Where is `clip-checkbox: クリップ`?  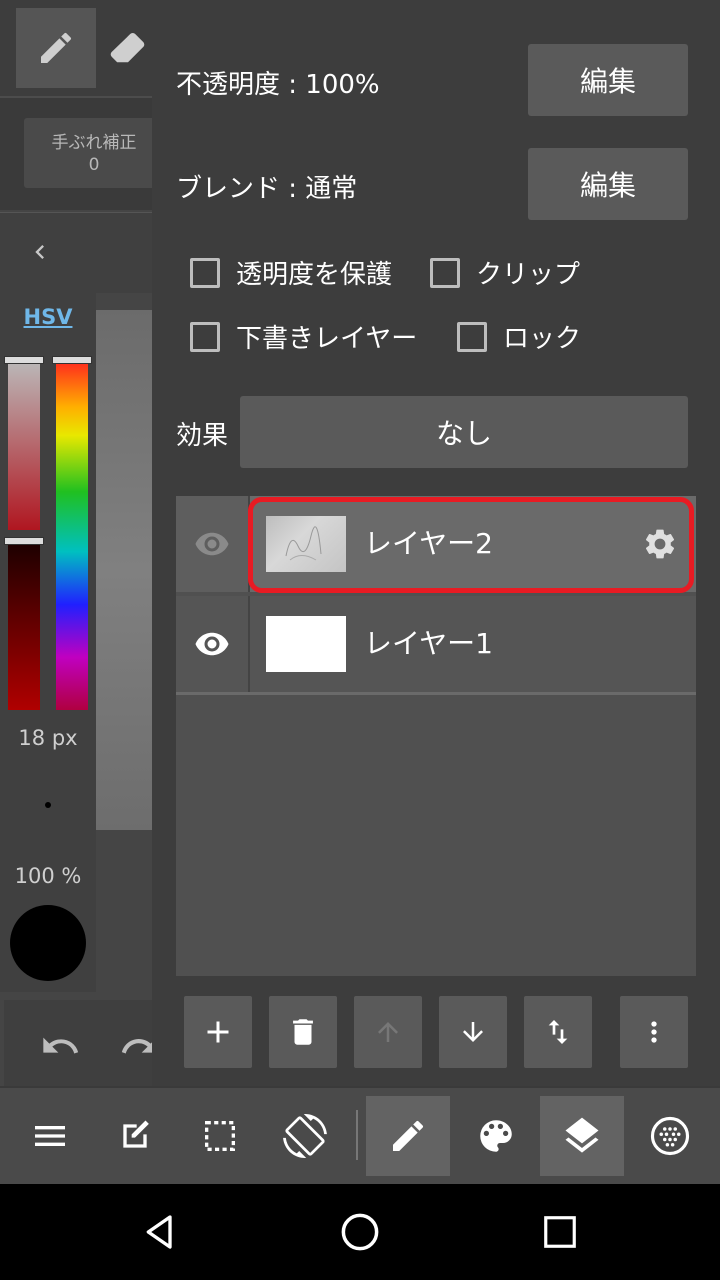
clip-checkbox: クリップ is located at coordinates (505, 272).